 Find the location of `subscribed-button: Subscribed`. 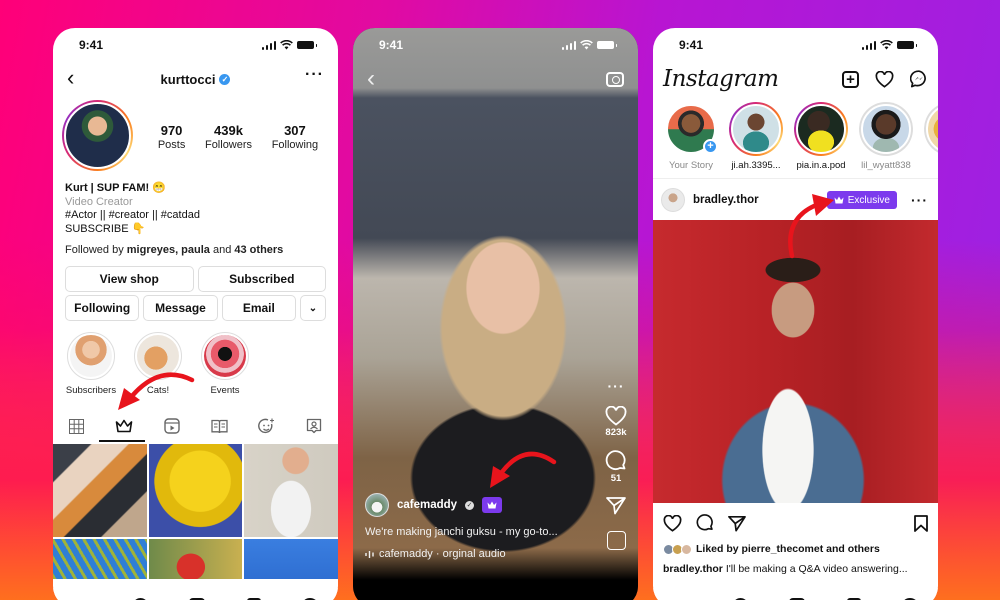

subscribed-button: Subscribed is located at coordinates (261, 279).